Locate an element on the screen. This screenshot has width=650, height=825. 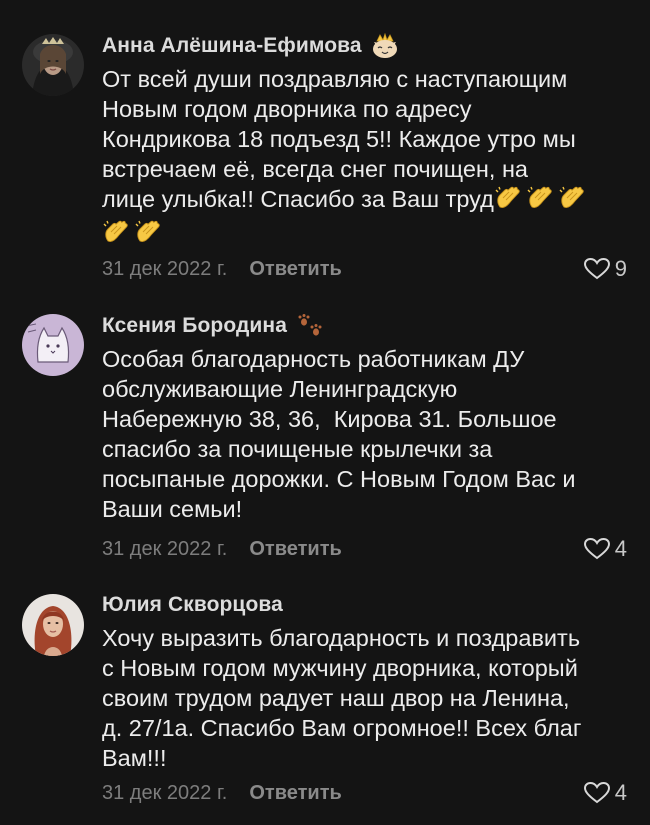
comment-meta: 31 дек 2022 г. Ответить 9 is located at coordinates (364, 269).